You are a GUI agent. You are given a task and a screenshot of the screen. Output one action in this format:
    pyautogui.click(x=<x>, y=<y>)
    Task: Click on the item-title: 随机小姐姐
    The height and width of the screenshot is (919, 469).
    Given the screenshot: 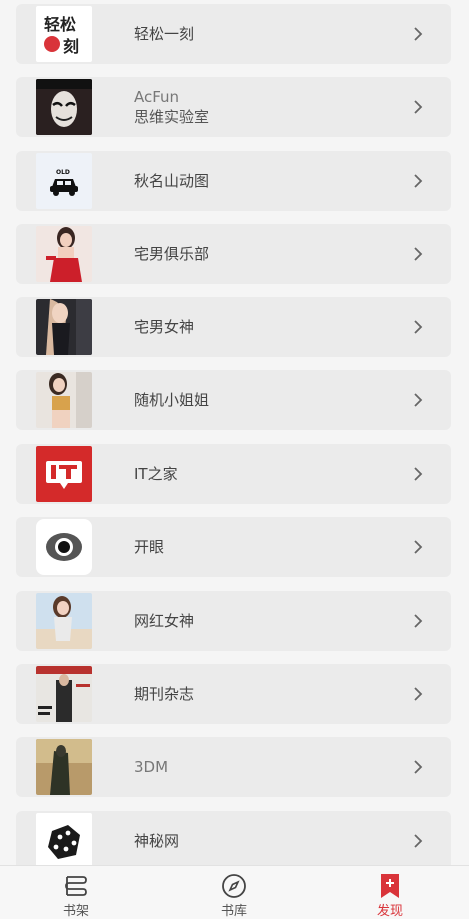 What is the action you would take?
    pyautogui.click(x=172, y=400)
    